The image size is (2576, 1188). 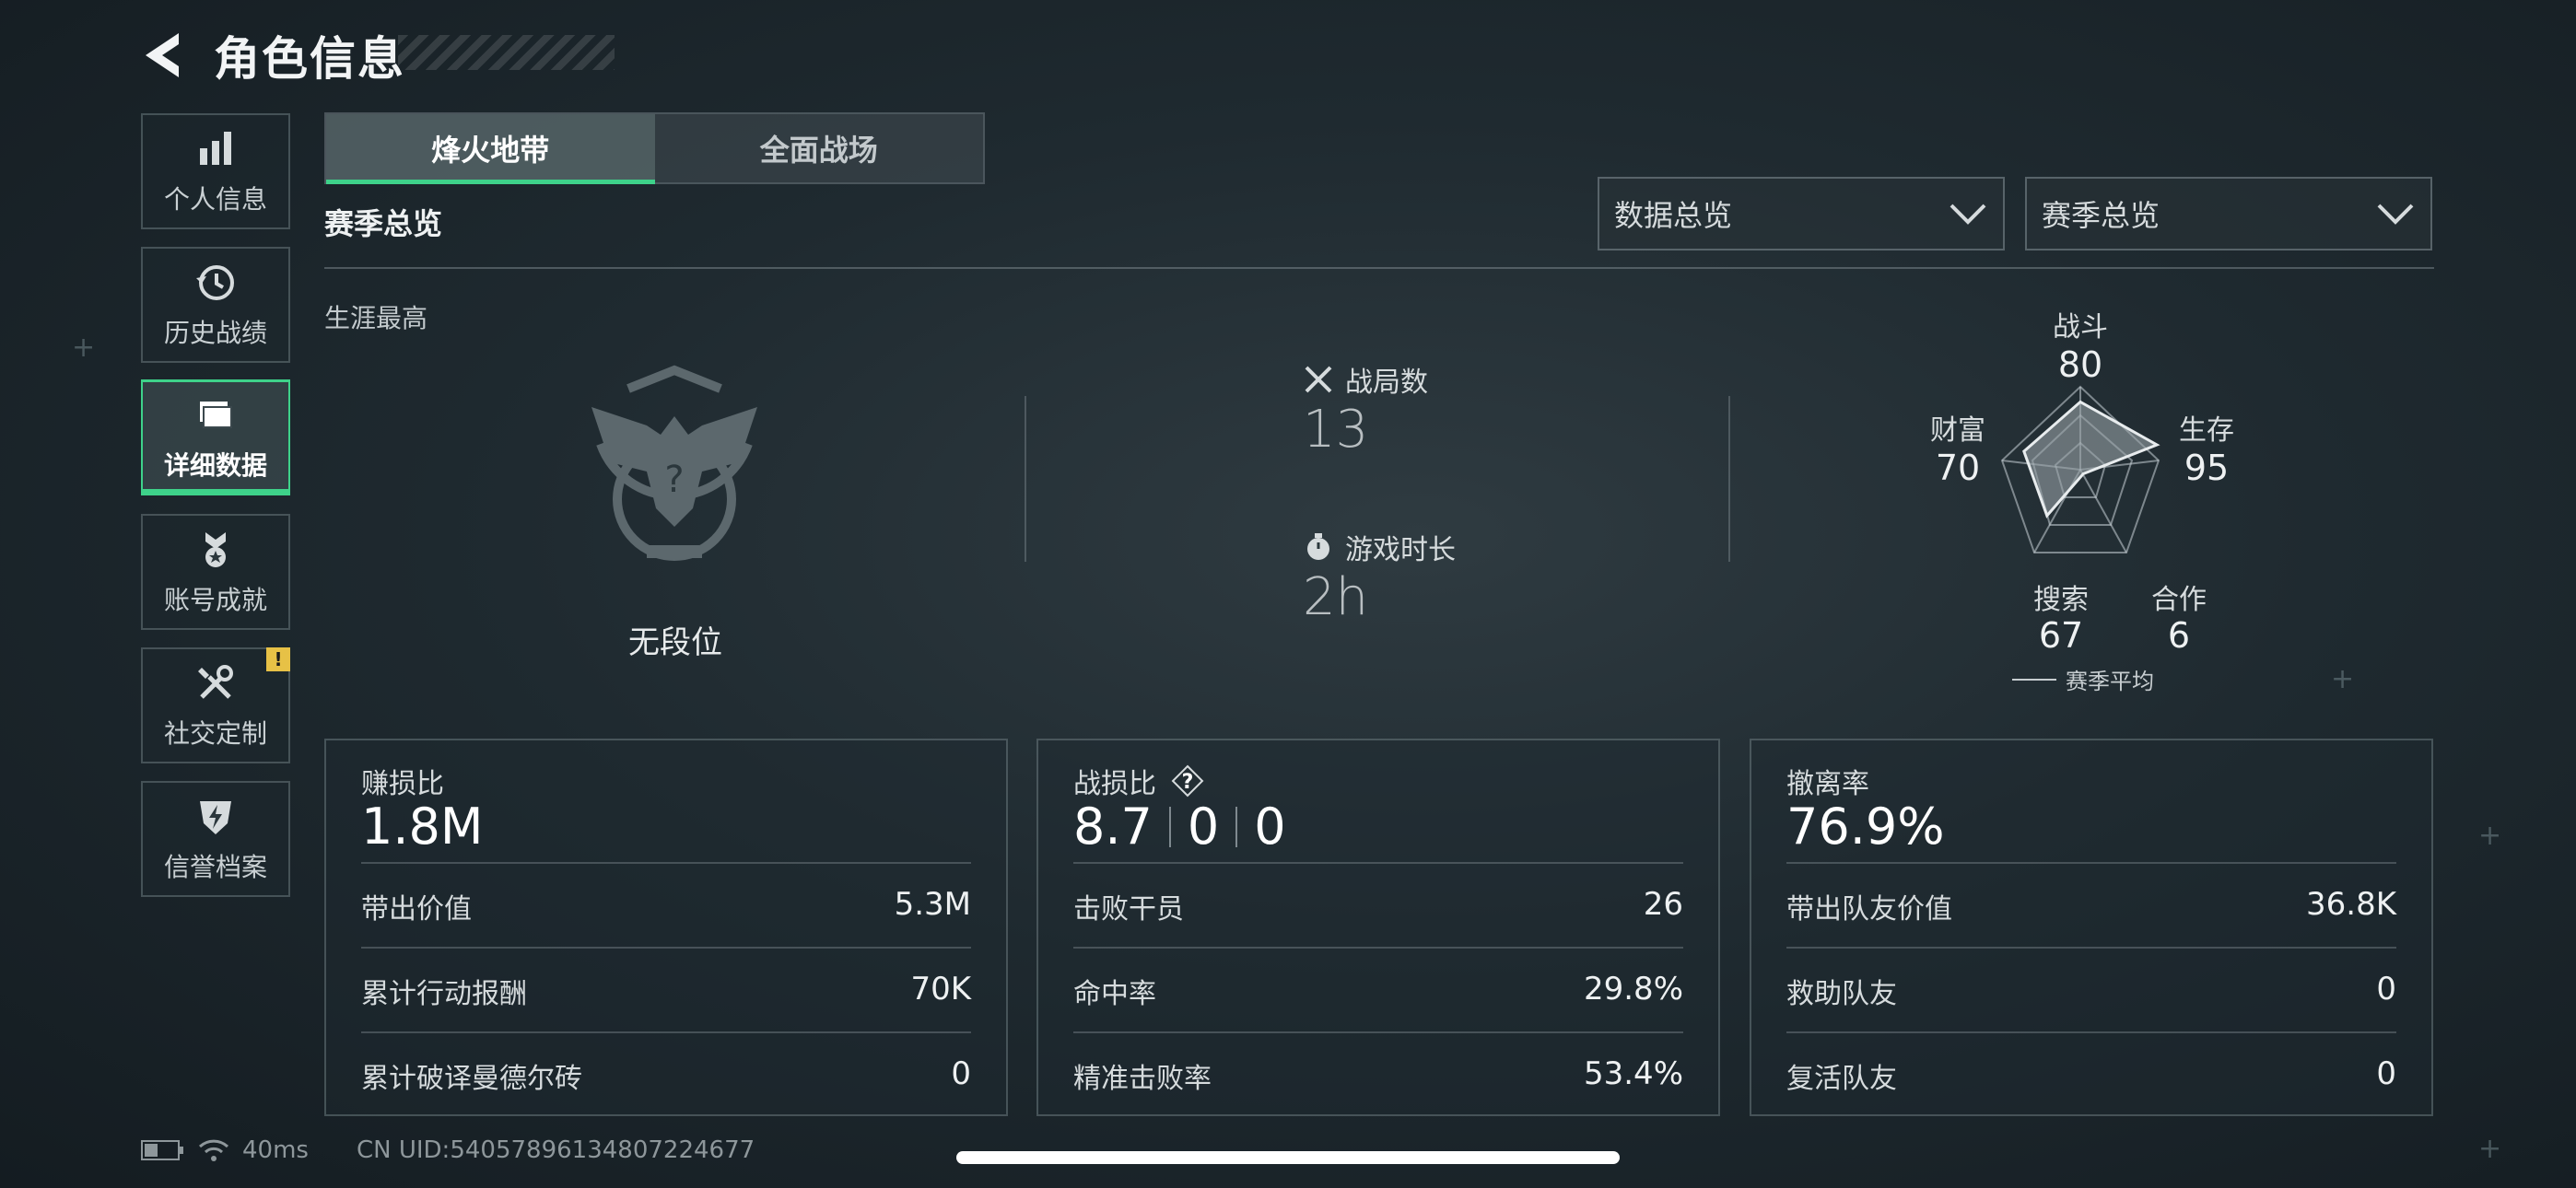 What do you see at coordinates (309, 59) in the screenshot?
I see `page-title: 角色信息` at bounding box center [309, 59].